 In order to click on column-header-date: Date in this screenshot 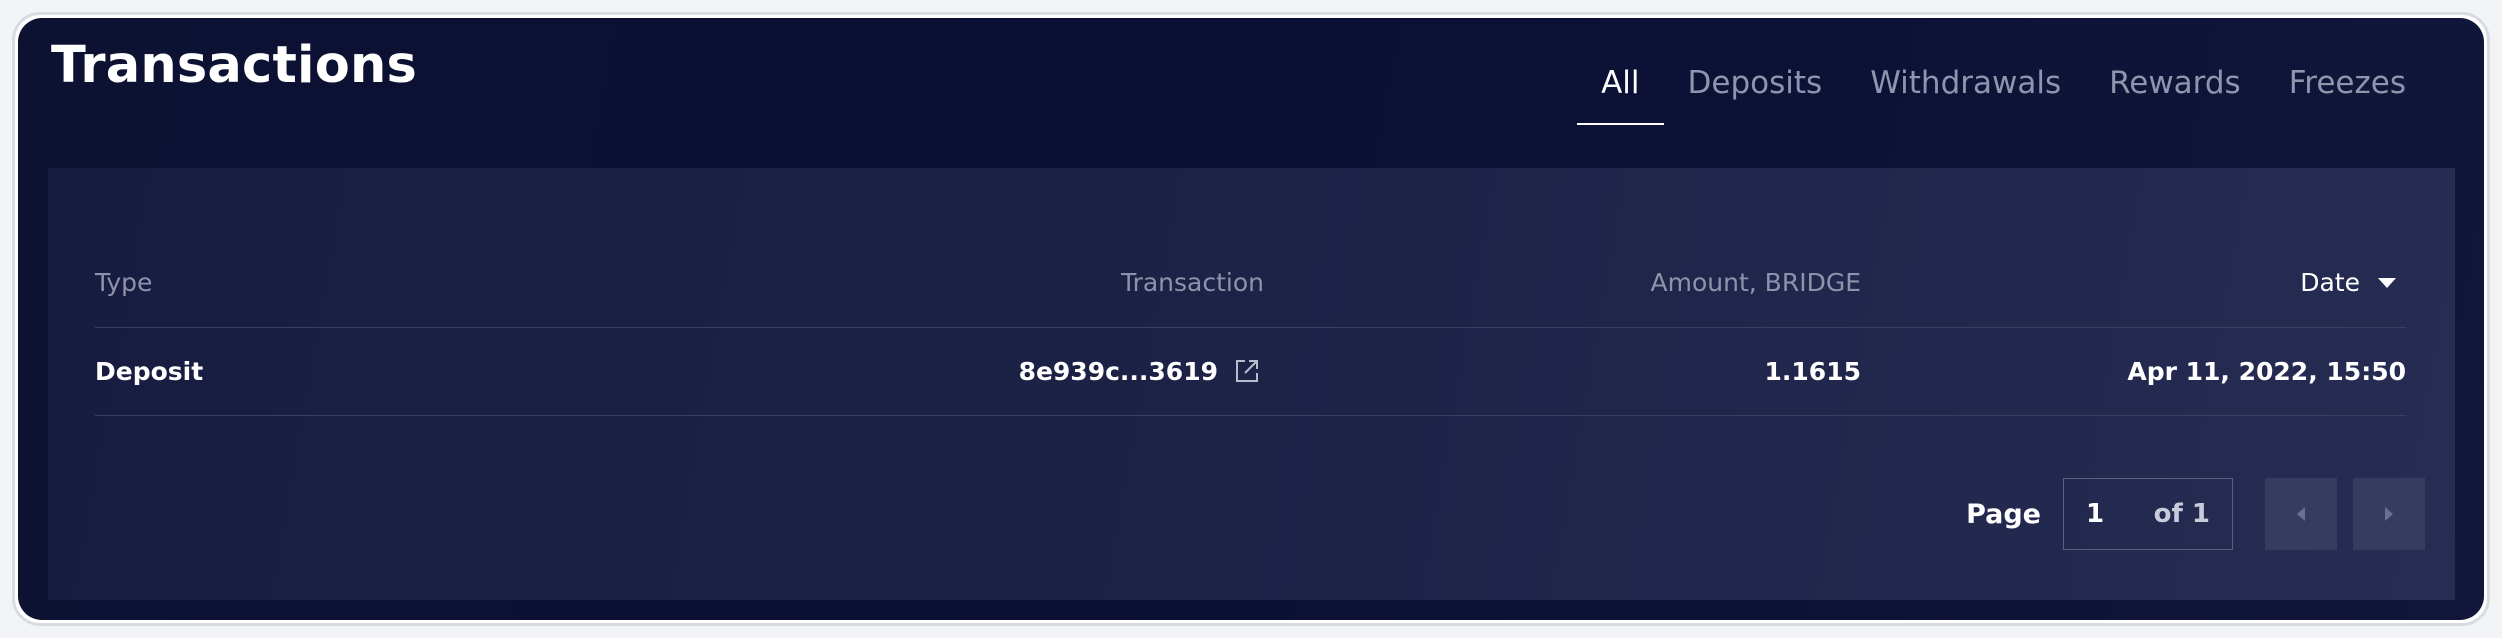, I will do `click(2133, 282)`.